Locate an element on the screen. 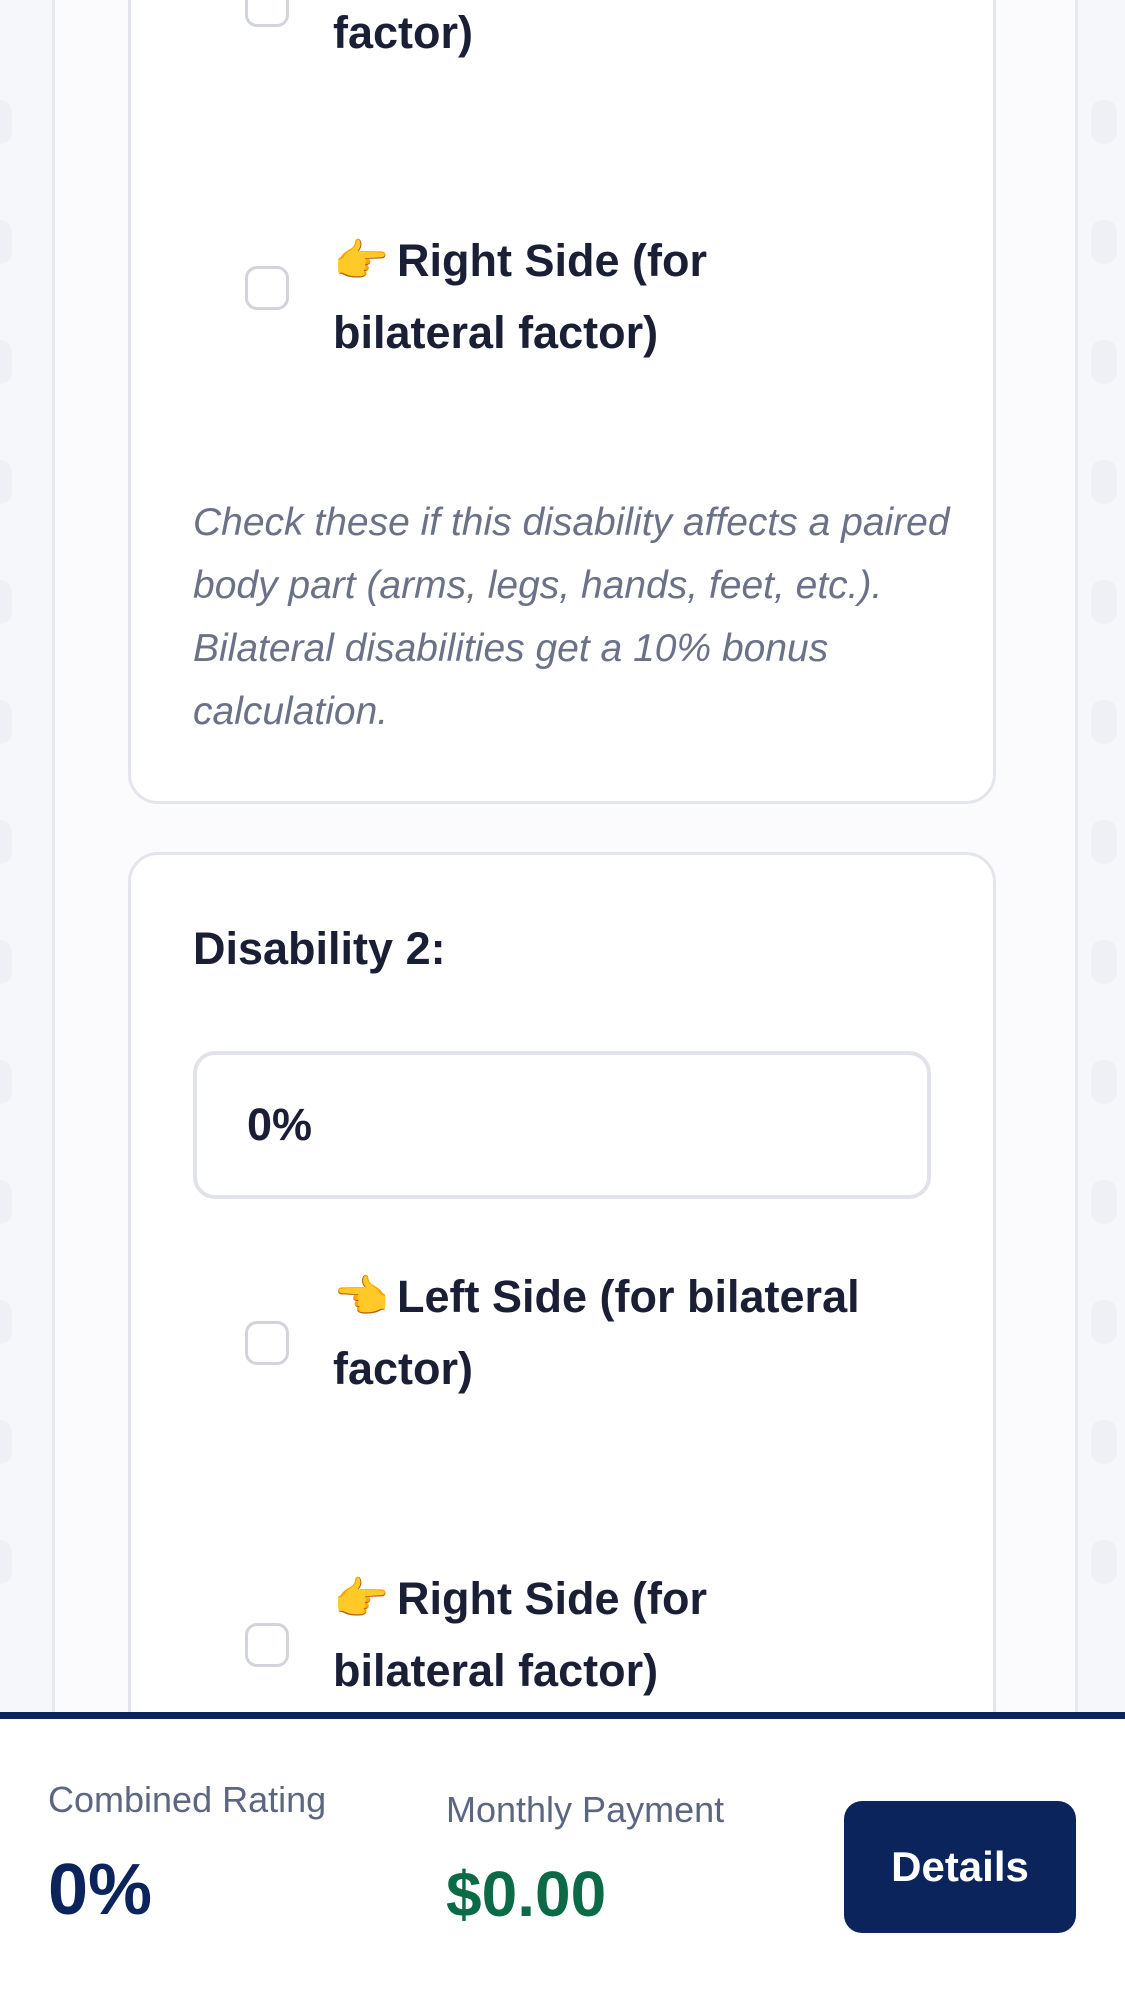 This screenshot has width=1125, height=2001. combined-rating-value: 0% is located at coordinates (100, 1890).